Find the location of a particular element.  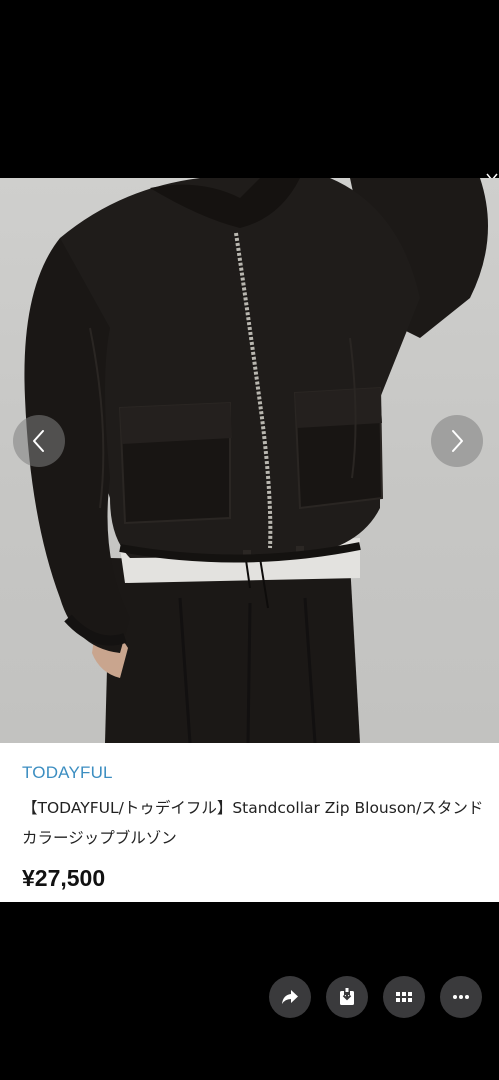

action-bar is located at coordinates (375, 997).